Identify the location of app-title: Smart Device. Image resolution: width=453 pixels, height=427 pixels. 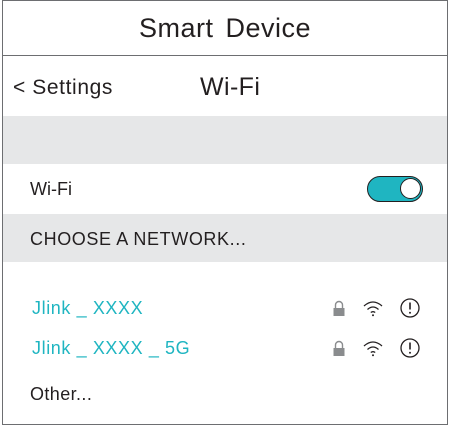
(225, 27).